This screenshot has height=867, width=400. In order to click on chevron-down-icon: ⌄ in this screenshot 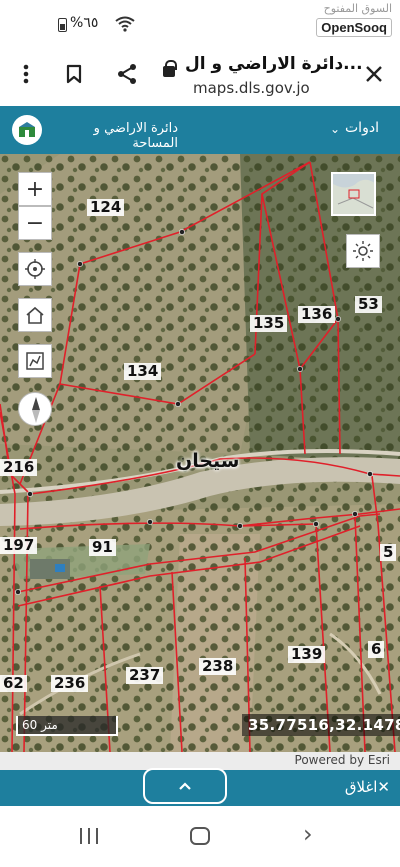, I will do `click(335, 129)`.